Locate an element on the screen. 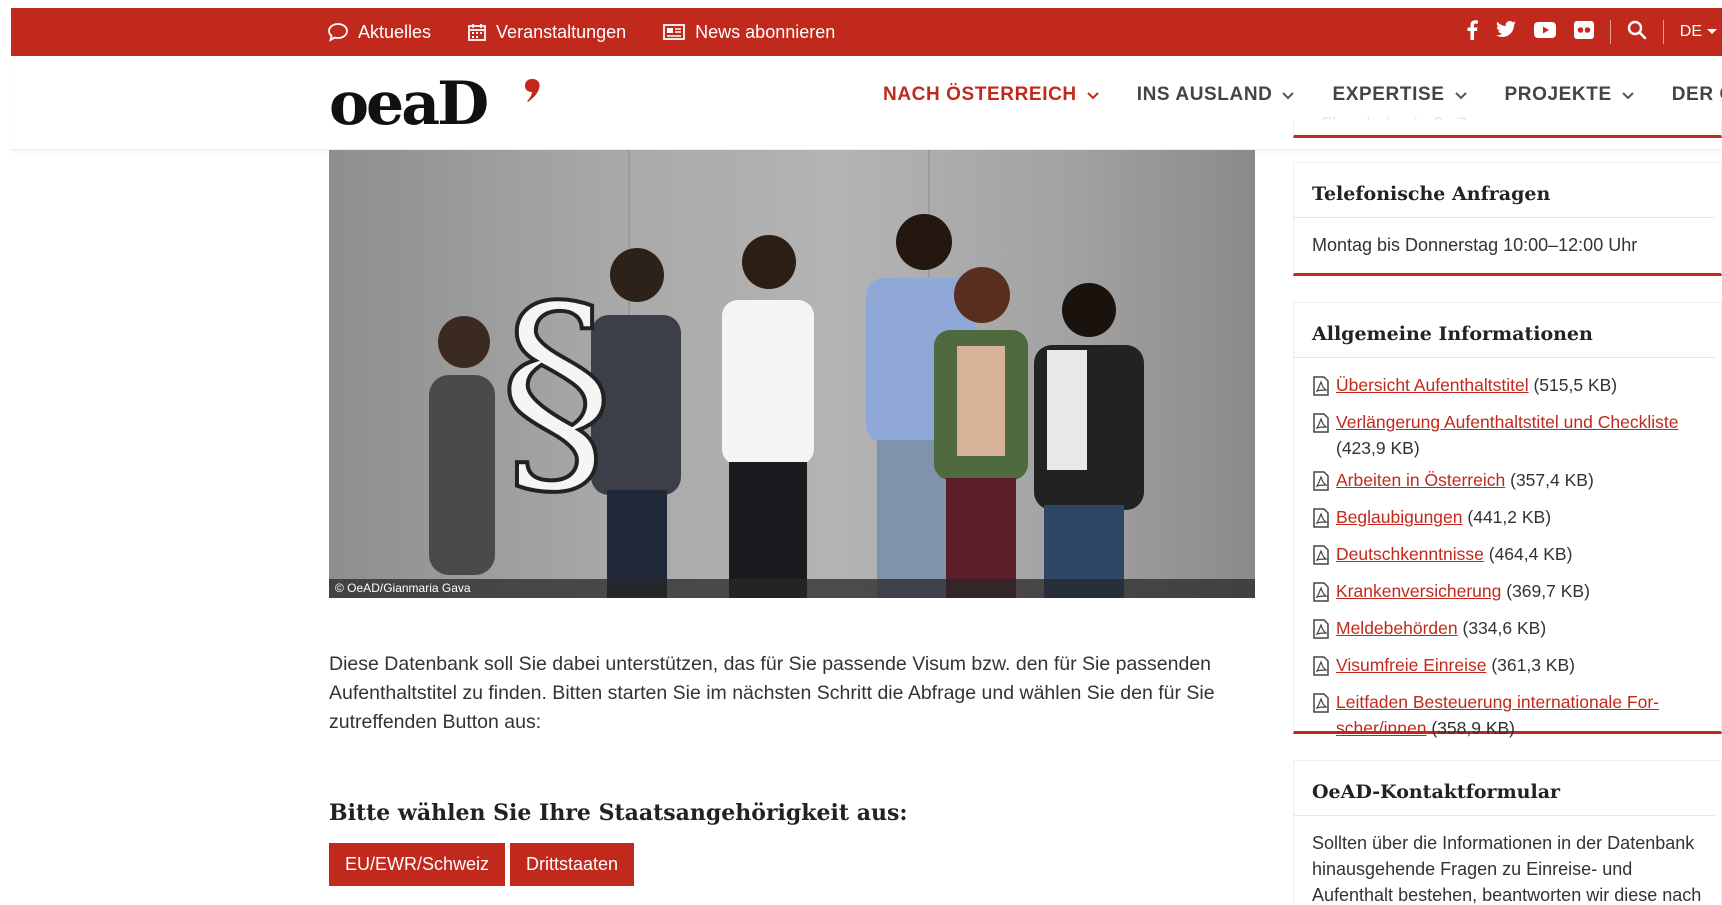 Image resolution: width=1722 pixels, height=905 pixels. nav-ins-ausland: INS AUSLAND is located at coordinates (1216, 95).